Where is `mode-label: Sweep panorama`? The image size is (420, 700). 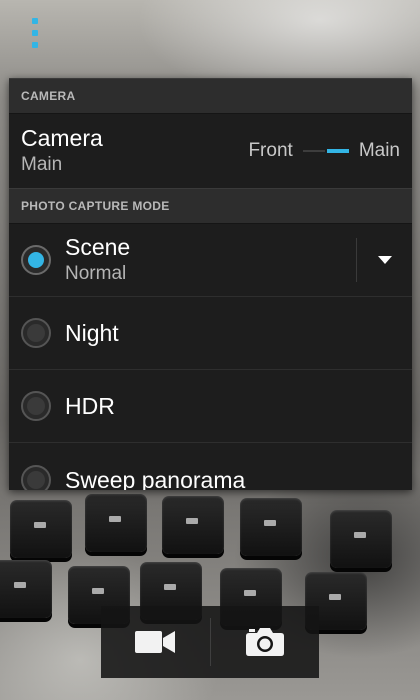 mode-label: Sweep panorama is located at coordinates (155, 478).